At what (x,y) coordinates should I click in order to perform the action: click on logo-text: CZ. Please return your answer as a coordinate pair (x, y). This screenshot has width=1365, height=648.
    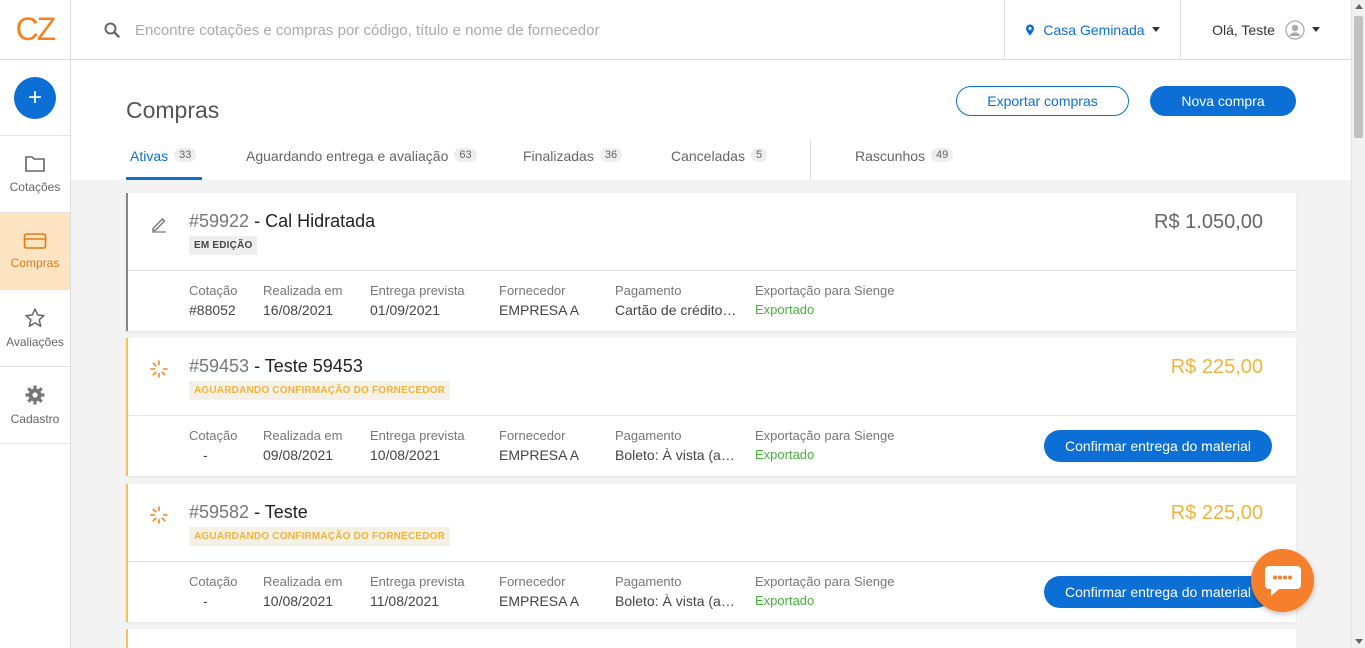
    Looking at the image, I should click on (36, 29).